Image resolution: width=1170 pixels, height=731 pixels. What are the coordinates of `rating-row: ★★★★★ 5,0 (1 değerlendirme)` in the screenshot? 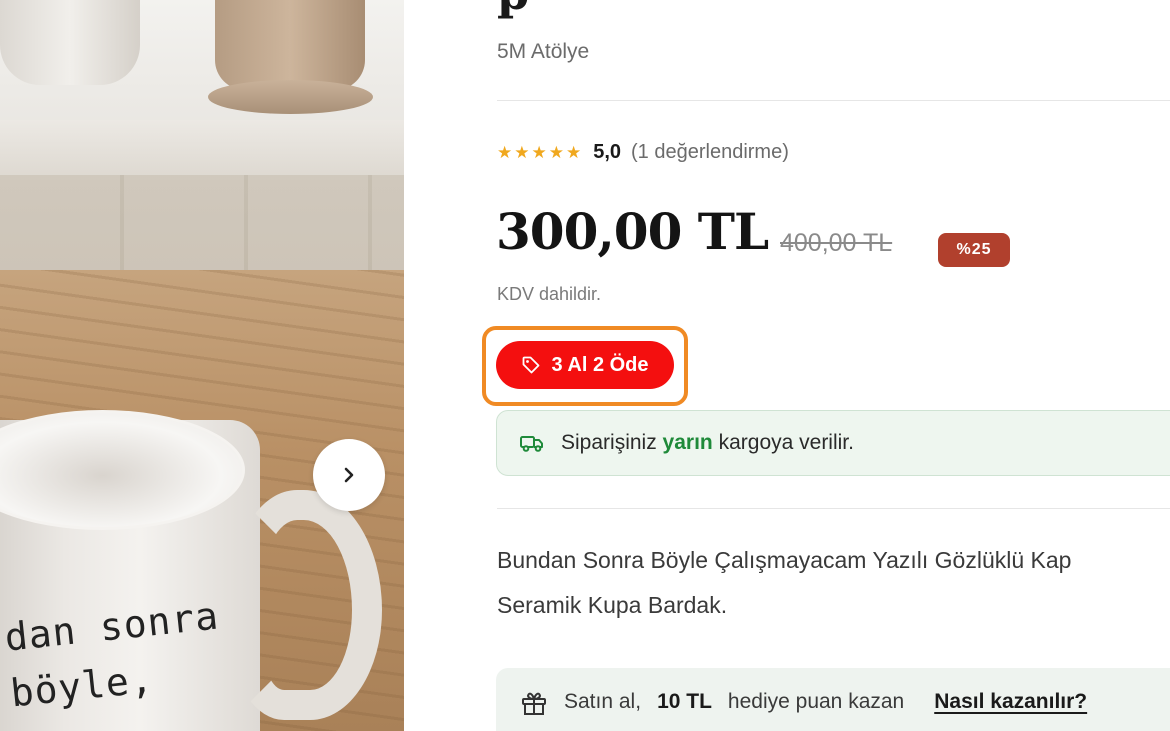 It's located at (643, 152).